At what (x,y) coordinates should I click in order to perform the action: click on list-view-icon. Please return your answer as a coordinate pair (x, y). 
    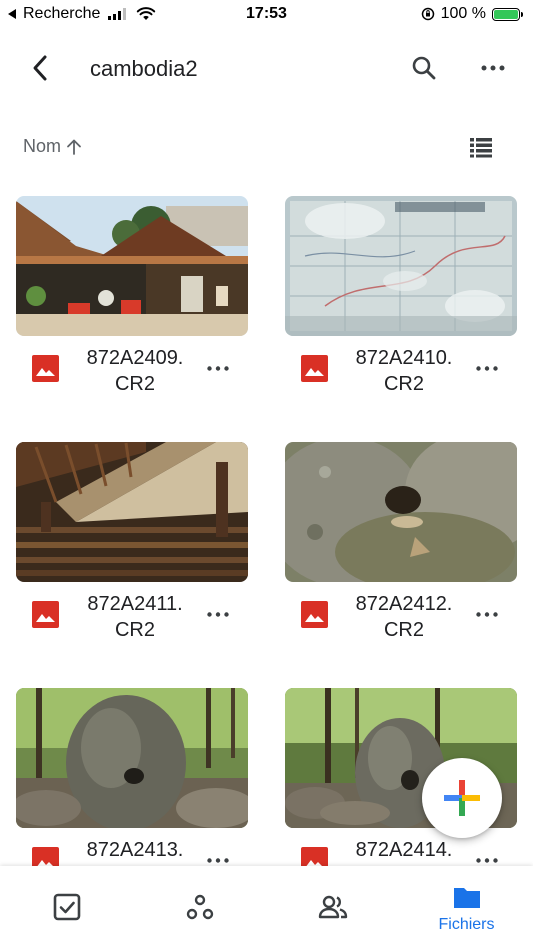
    Looking at the image, I should click on (481, 148).